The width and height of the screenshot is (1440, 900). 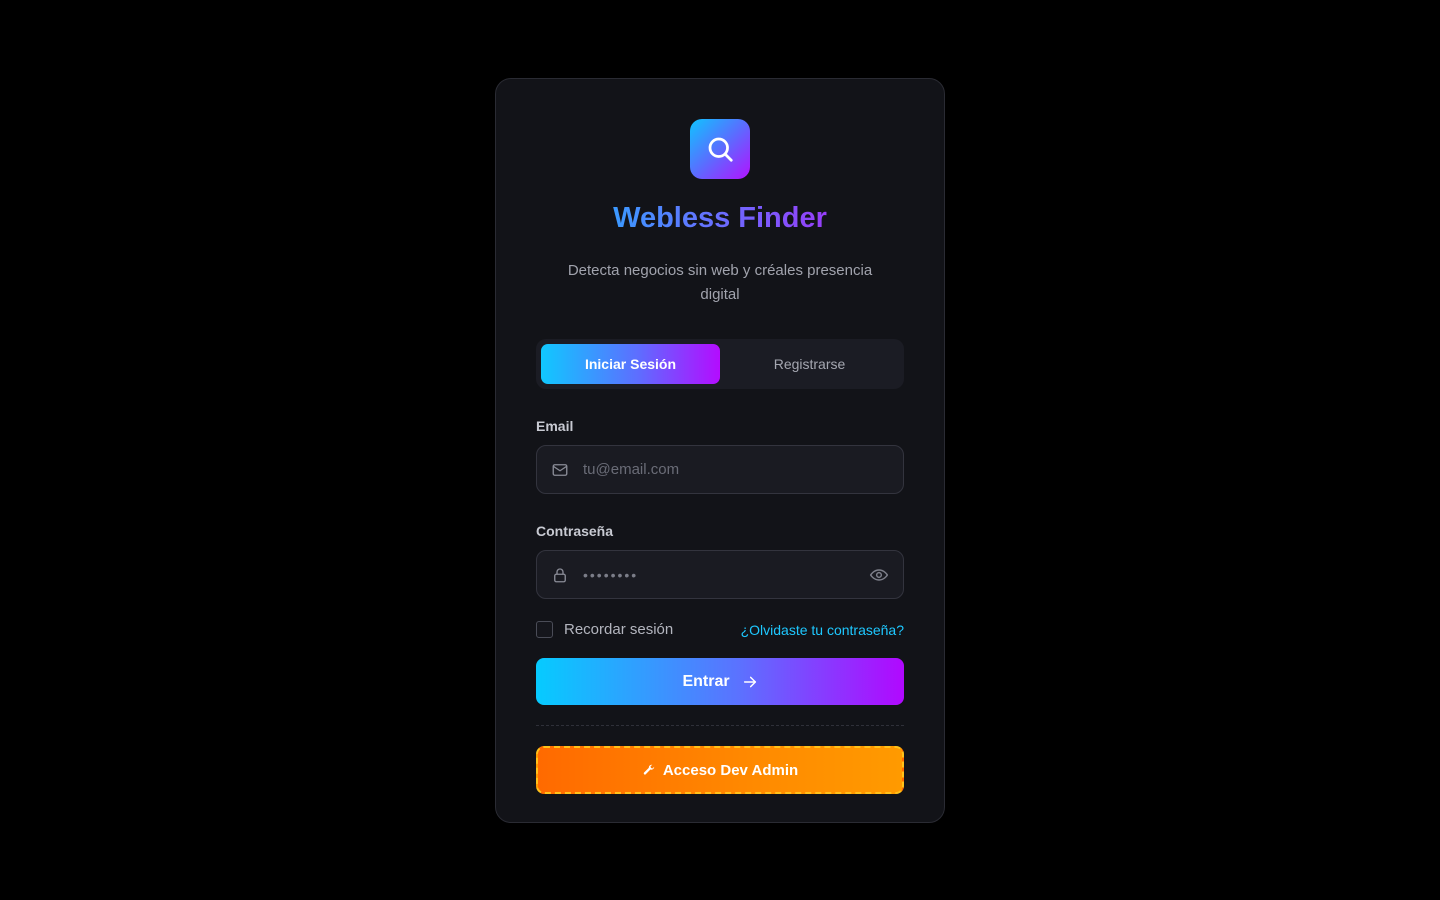 I want to click on email-field-wrapper, so click(x=720, y=469).